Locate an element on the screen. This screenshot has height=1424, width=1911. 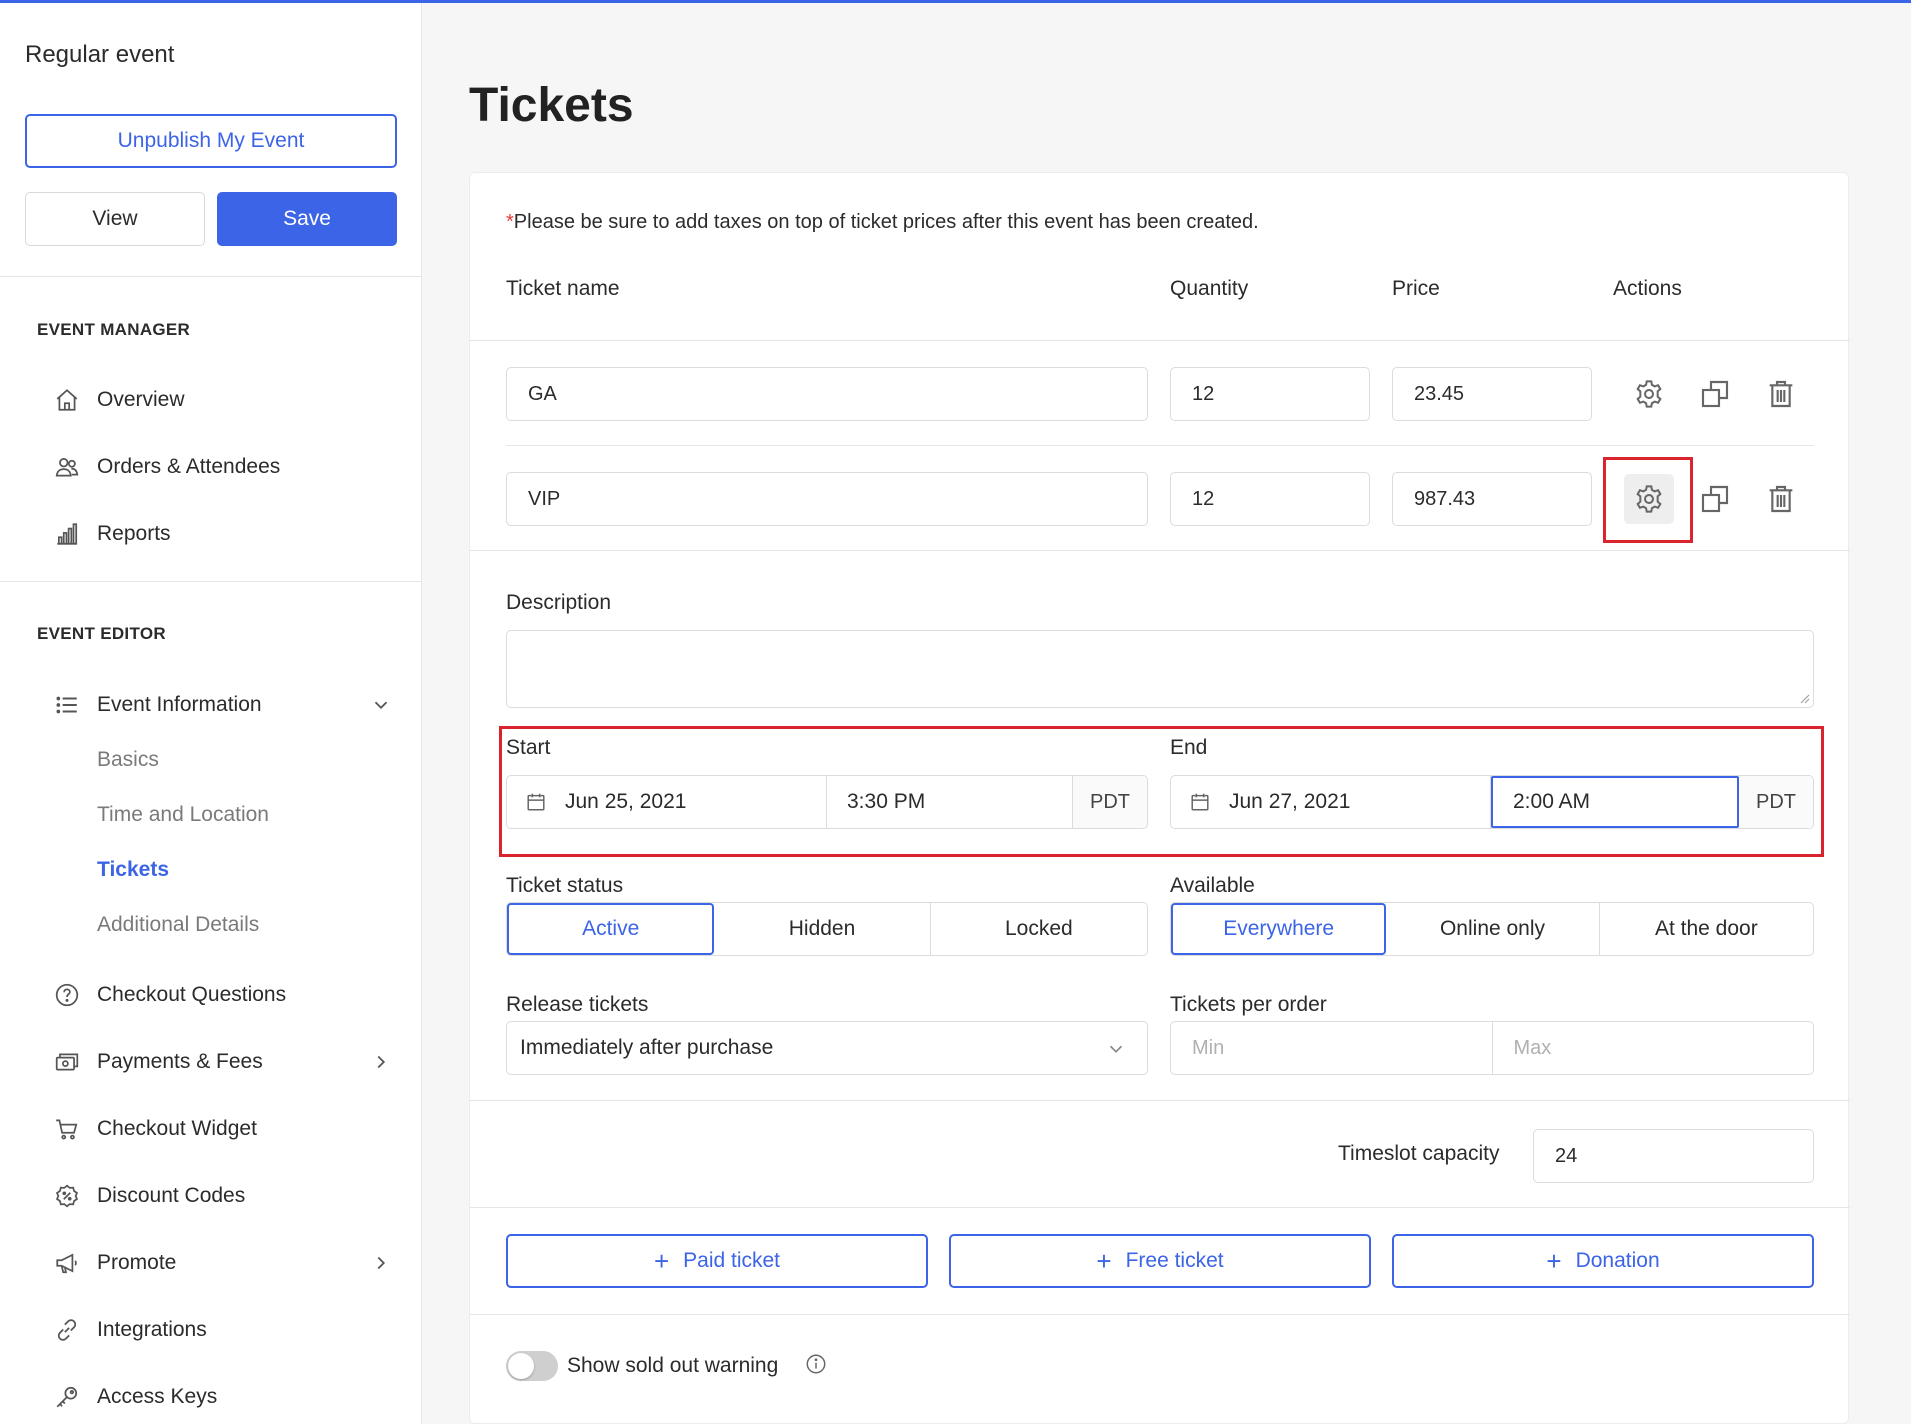
release-tickets-select: Immediately after purchase is located at coordinates (827, 1048).